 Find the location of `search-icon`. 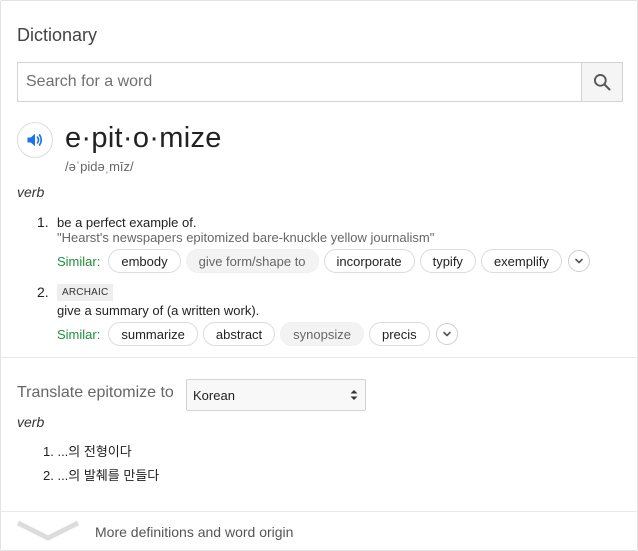

search-icon is located at coordinates (602, 82).